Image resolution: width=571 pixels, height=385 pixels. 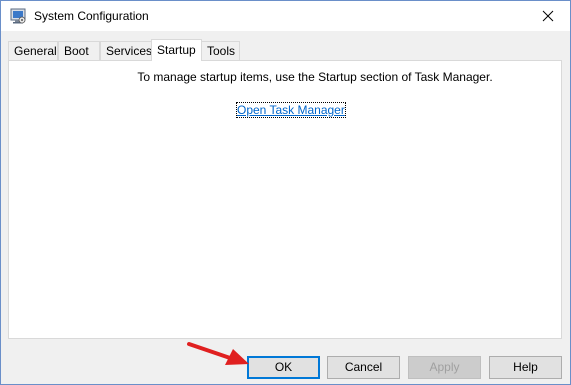 I want to click on tab-label: Tools, so click(x=221, y=51).